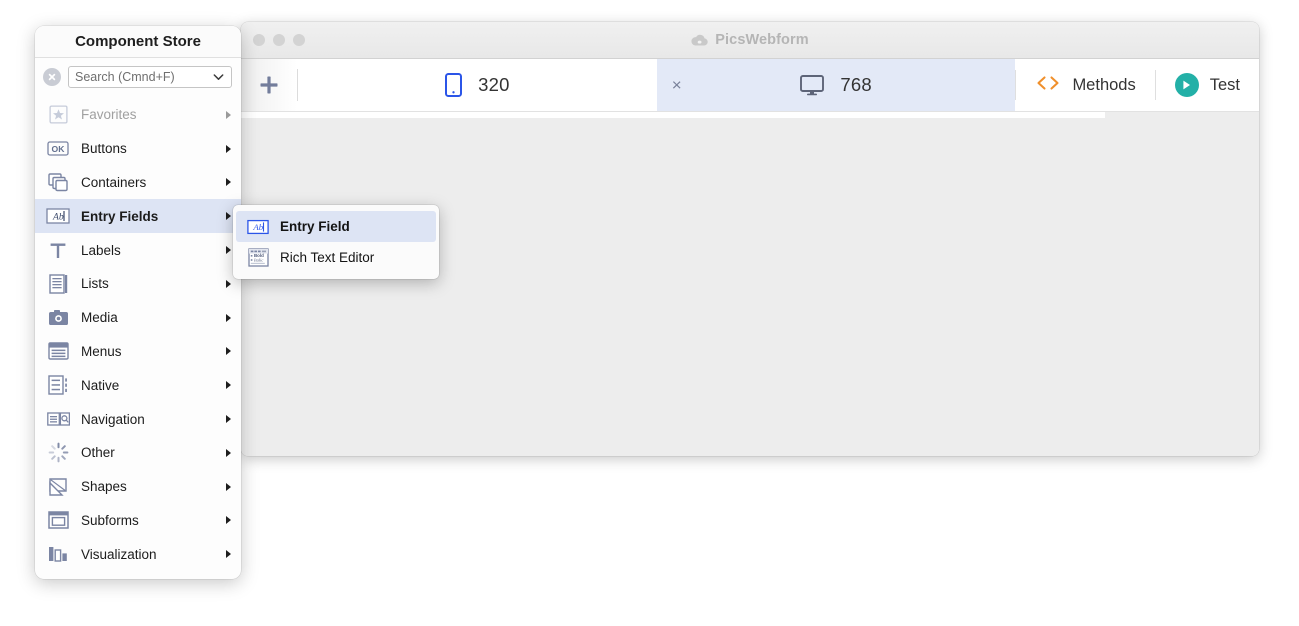 The height and width of the screenshot is (626, 1299). I want to click on category-navigation: Navigation, so click(138, 419).